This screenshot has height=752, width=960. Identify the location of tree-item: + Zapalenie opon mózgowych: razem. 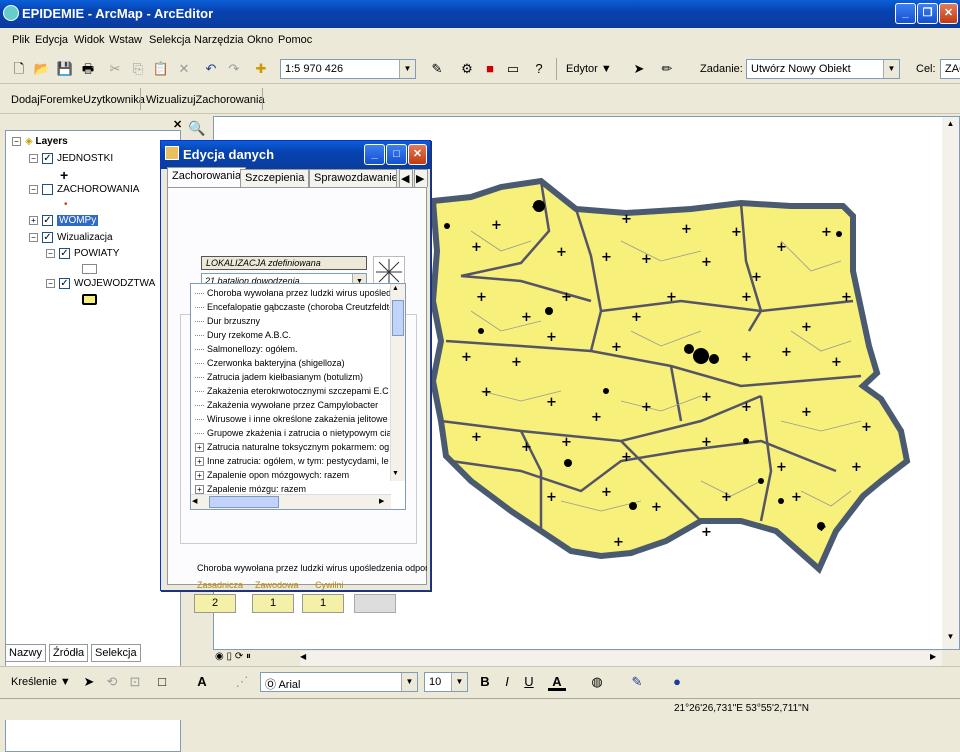
(272, 475).